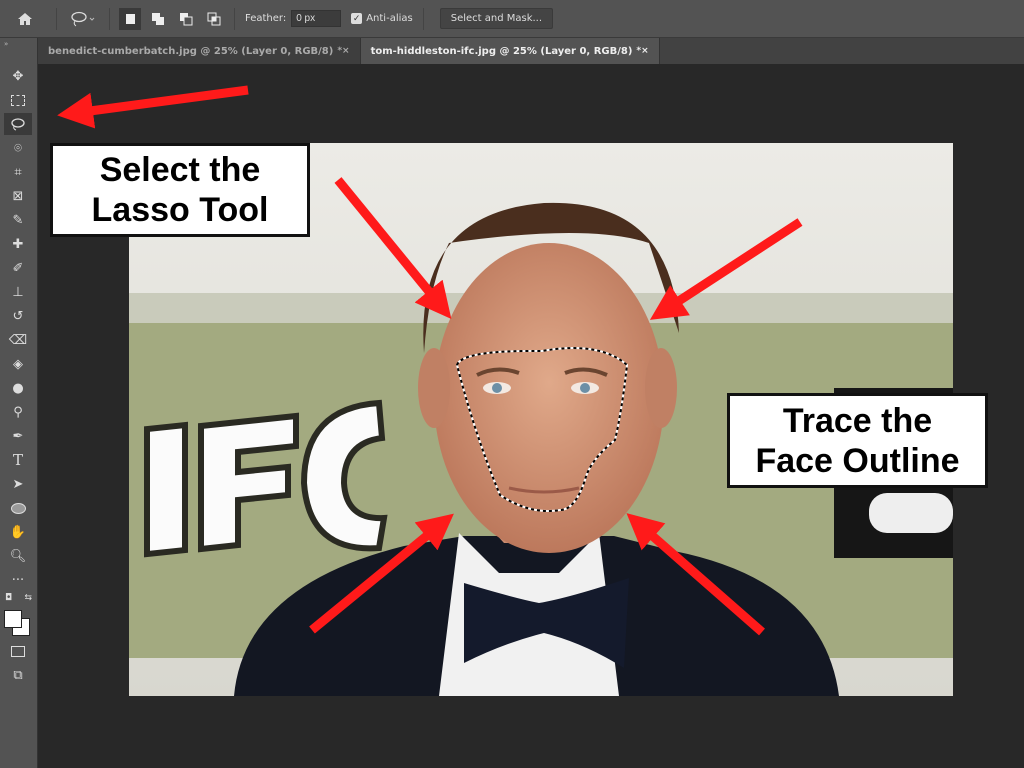  I want to click on callout-select-lasso: Select the Lasso Tool, so click(180, 190).